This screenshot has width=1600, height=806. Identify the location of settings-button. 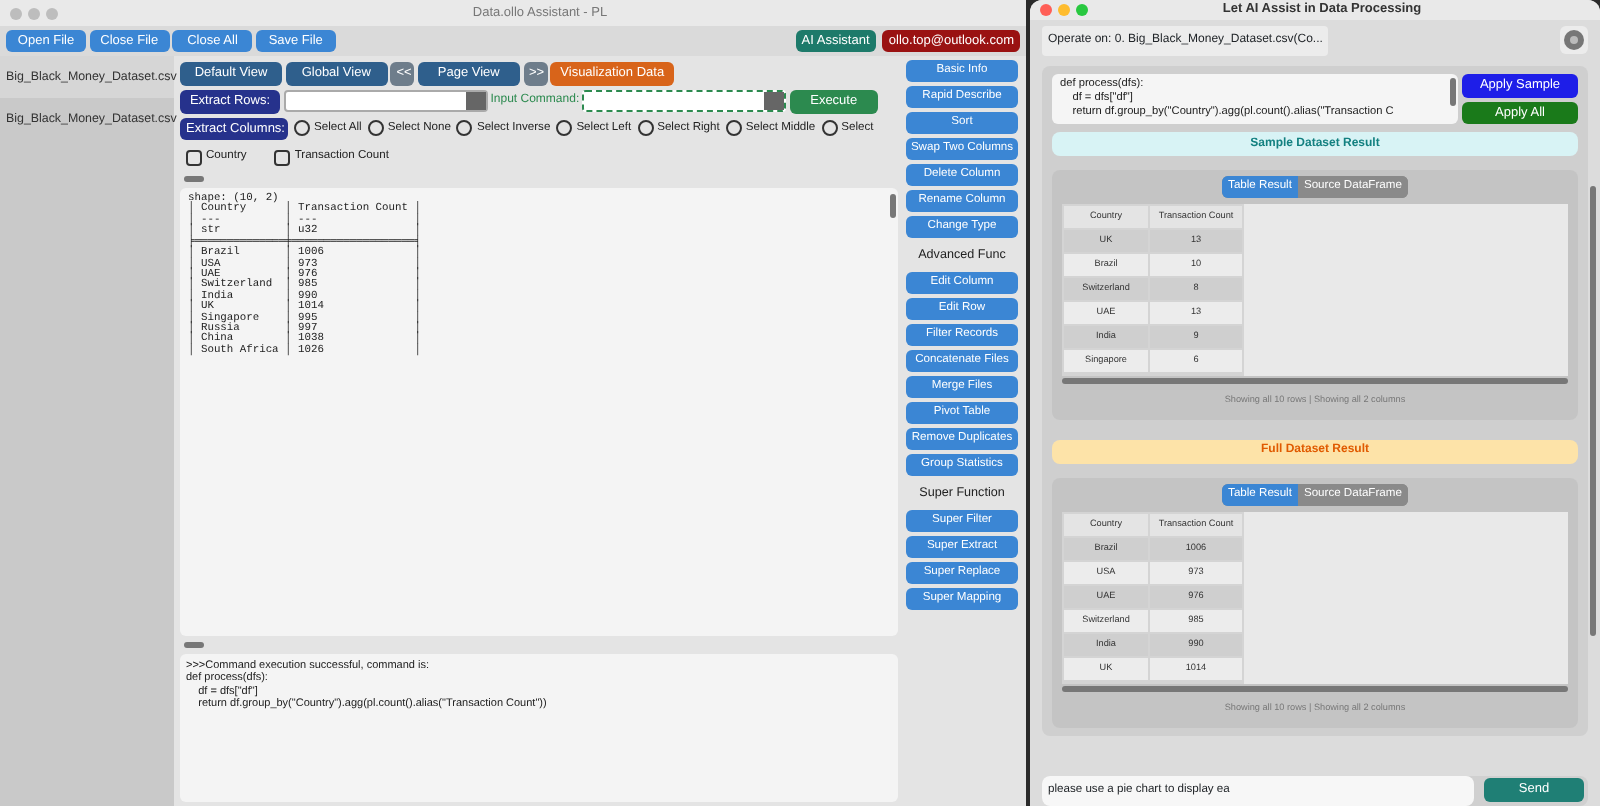
(1574, 40).